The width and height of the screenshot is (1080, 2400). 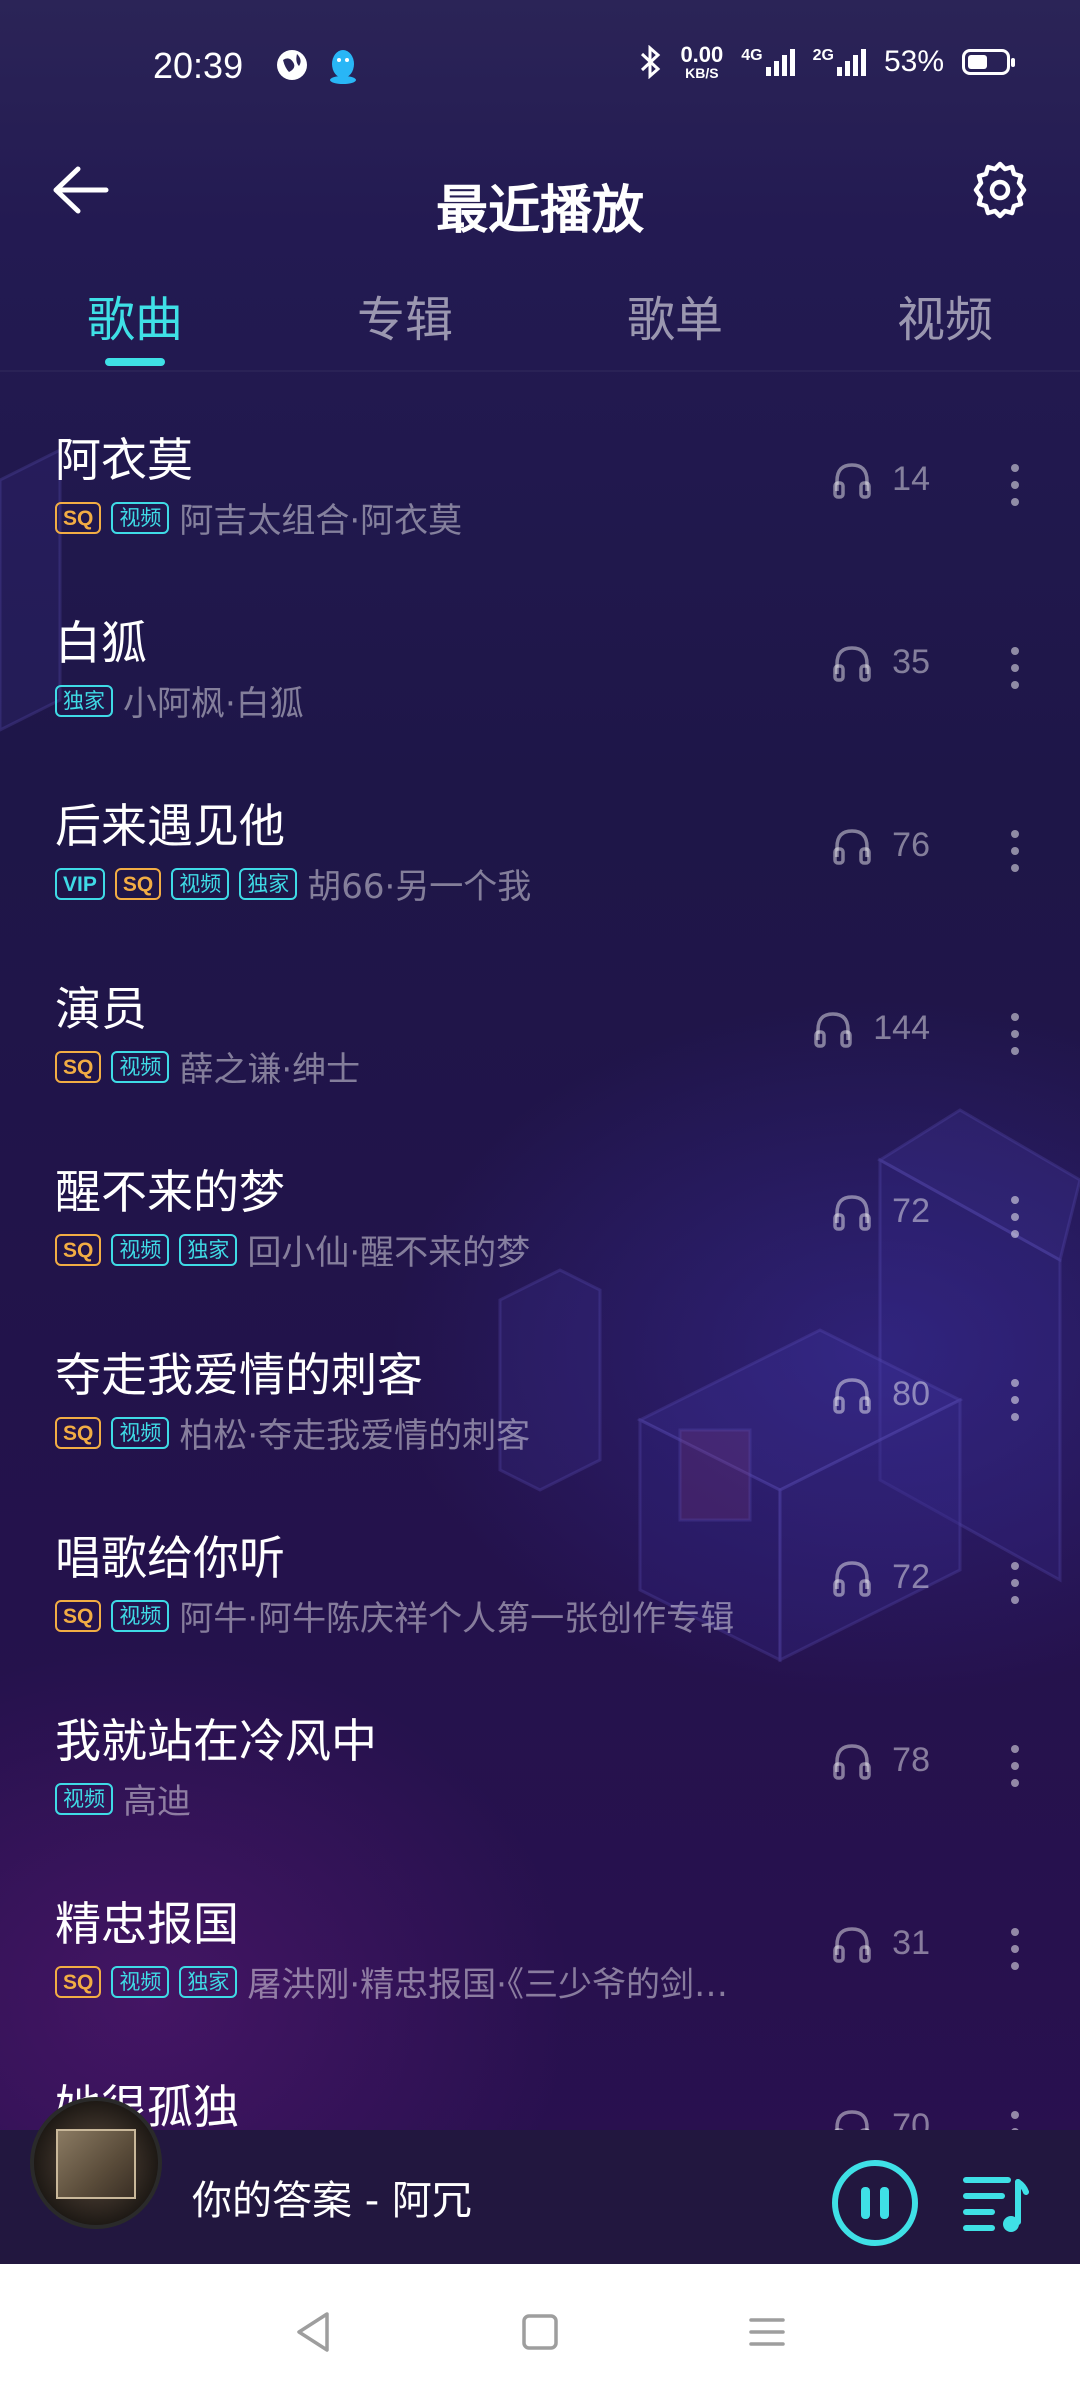 I want to click on net-speed-value: 0.00, so click(x=702, y=54).